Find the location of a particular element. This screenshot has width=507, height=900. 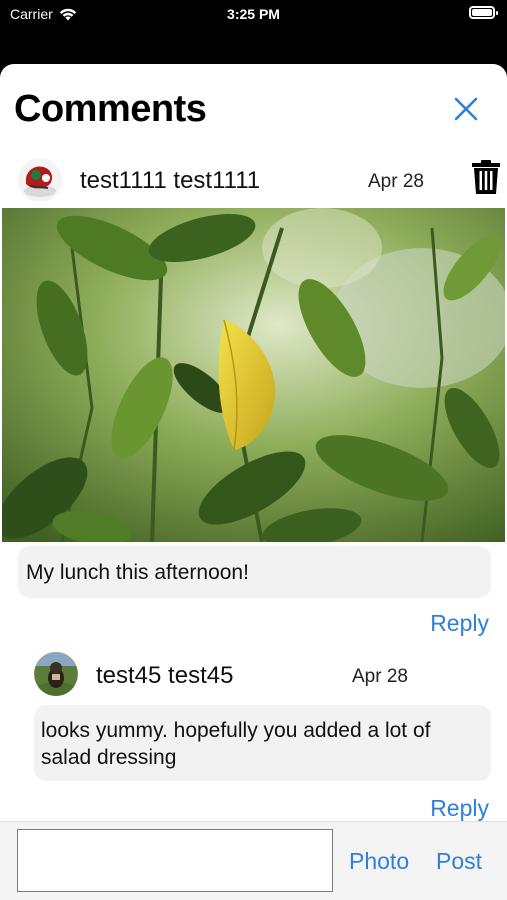

post-author-name: test1111 test1111 is located at coordinates (170, 181).